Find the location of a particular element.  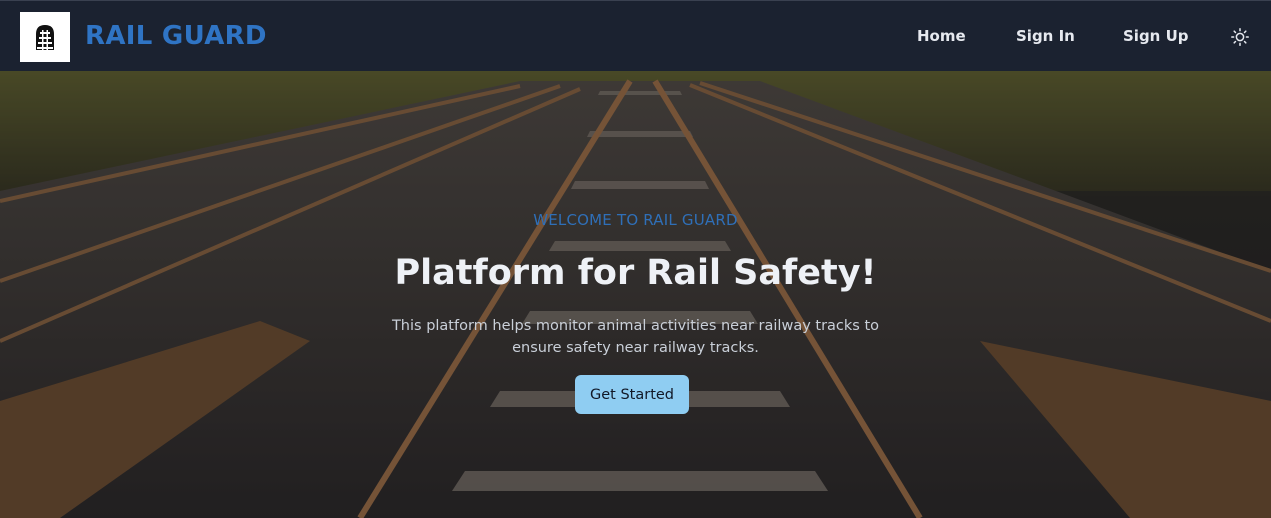

get-started-button: Get Started is located at coordinates (632, 394).